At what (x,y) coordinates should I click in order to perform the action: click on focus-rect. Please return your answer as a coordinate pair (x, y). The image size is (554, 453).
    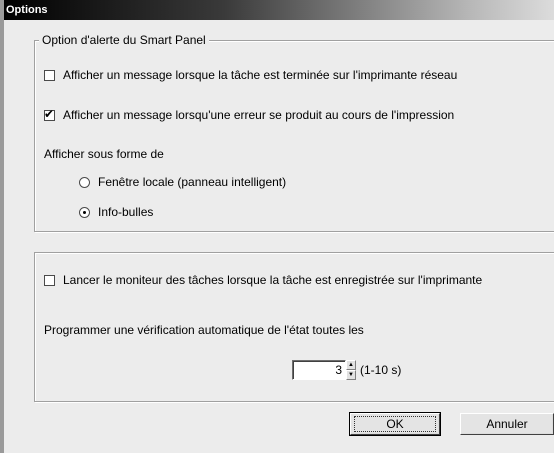
    Looking at the image, I should click on (395, 424).